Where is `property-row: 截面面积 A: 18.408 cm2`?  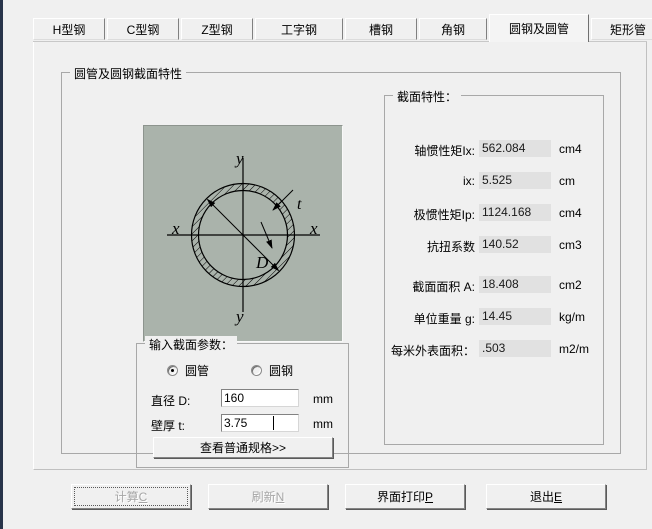 property-row: 截面面积 A: 18.408 cm2 is located at coordinates (494, 286).